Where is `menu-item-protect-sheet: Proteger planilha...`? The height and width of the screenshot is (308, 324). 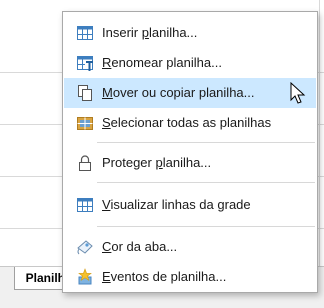 menu-item-protect-sheet: Proteger planilha... is located at coordinates (190, 163).